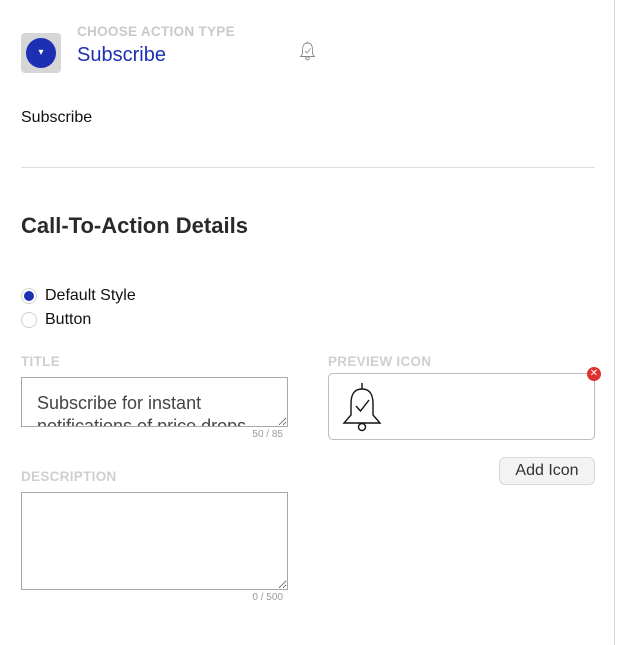  I want to click on radio-label: Button, so click(68, 319).